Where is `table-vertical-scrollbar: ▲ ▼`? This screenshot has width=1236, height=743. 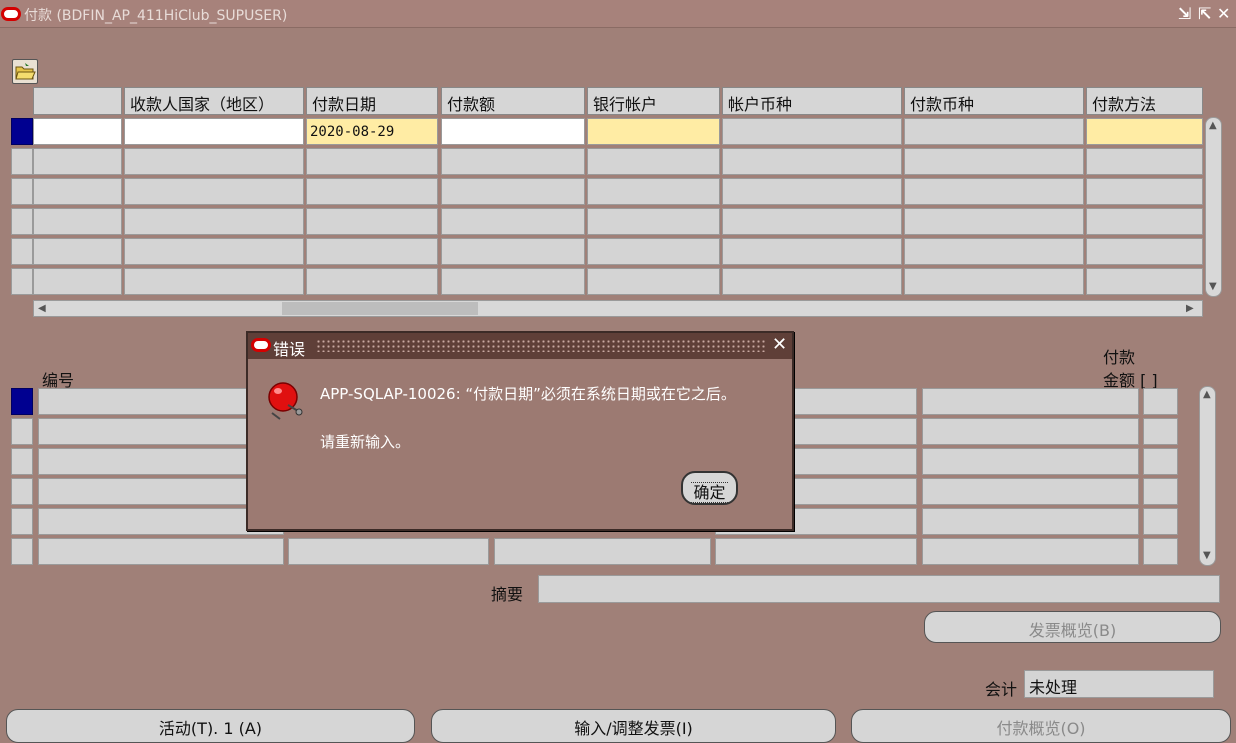
table-vertical-scrollbar: ▲ ▼ is located at coordinates (1213, 207).